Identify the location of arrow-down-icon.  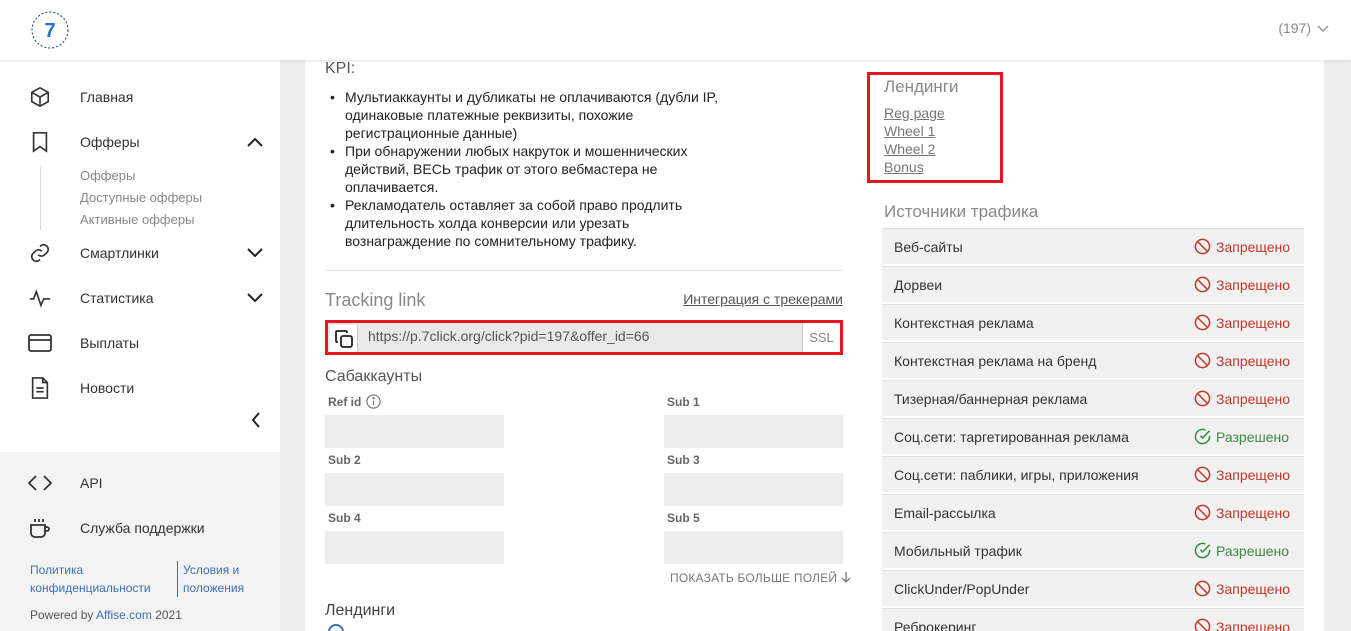
(846, 577).